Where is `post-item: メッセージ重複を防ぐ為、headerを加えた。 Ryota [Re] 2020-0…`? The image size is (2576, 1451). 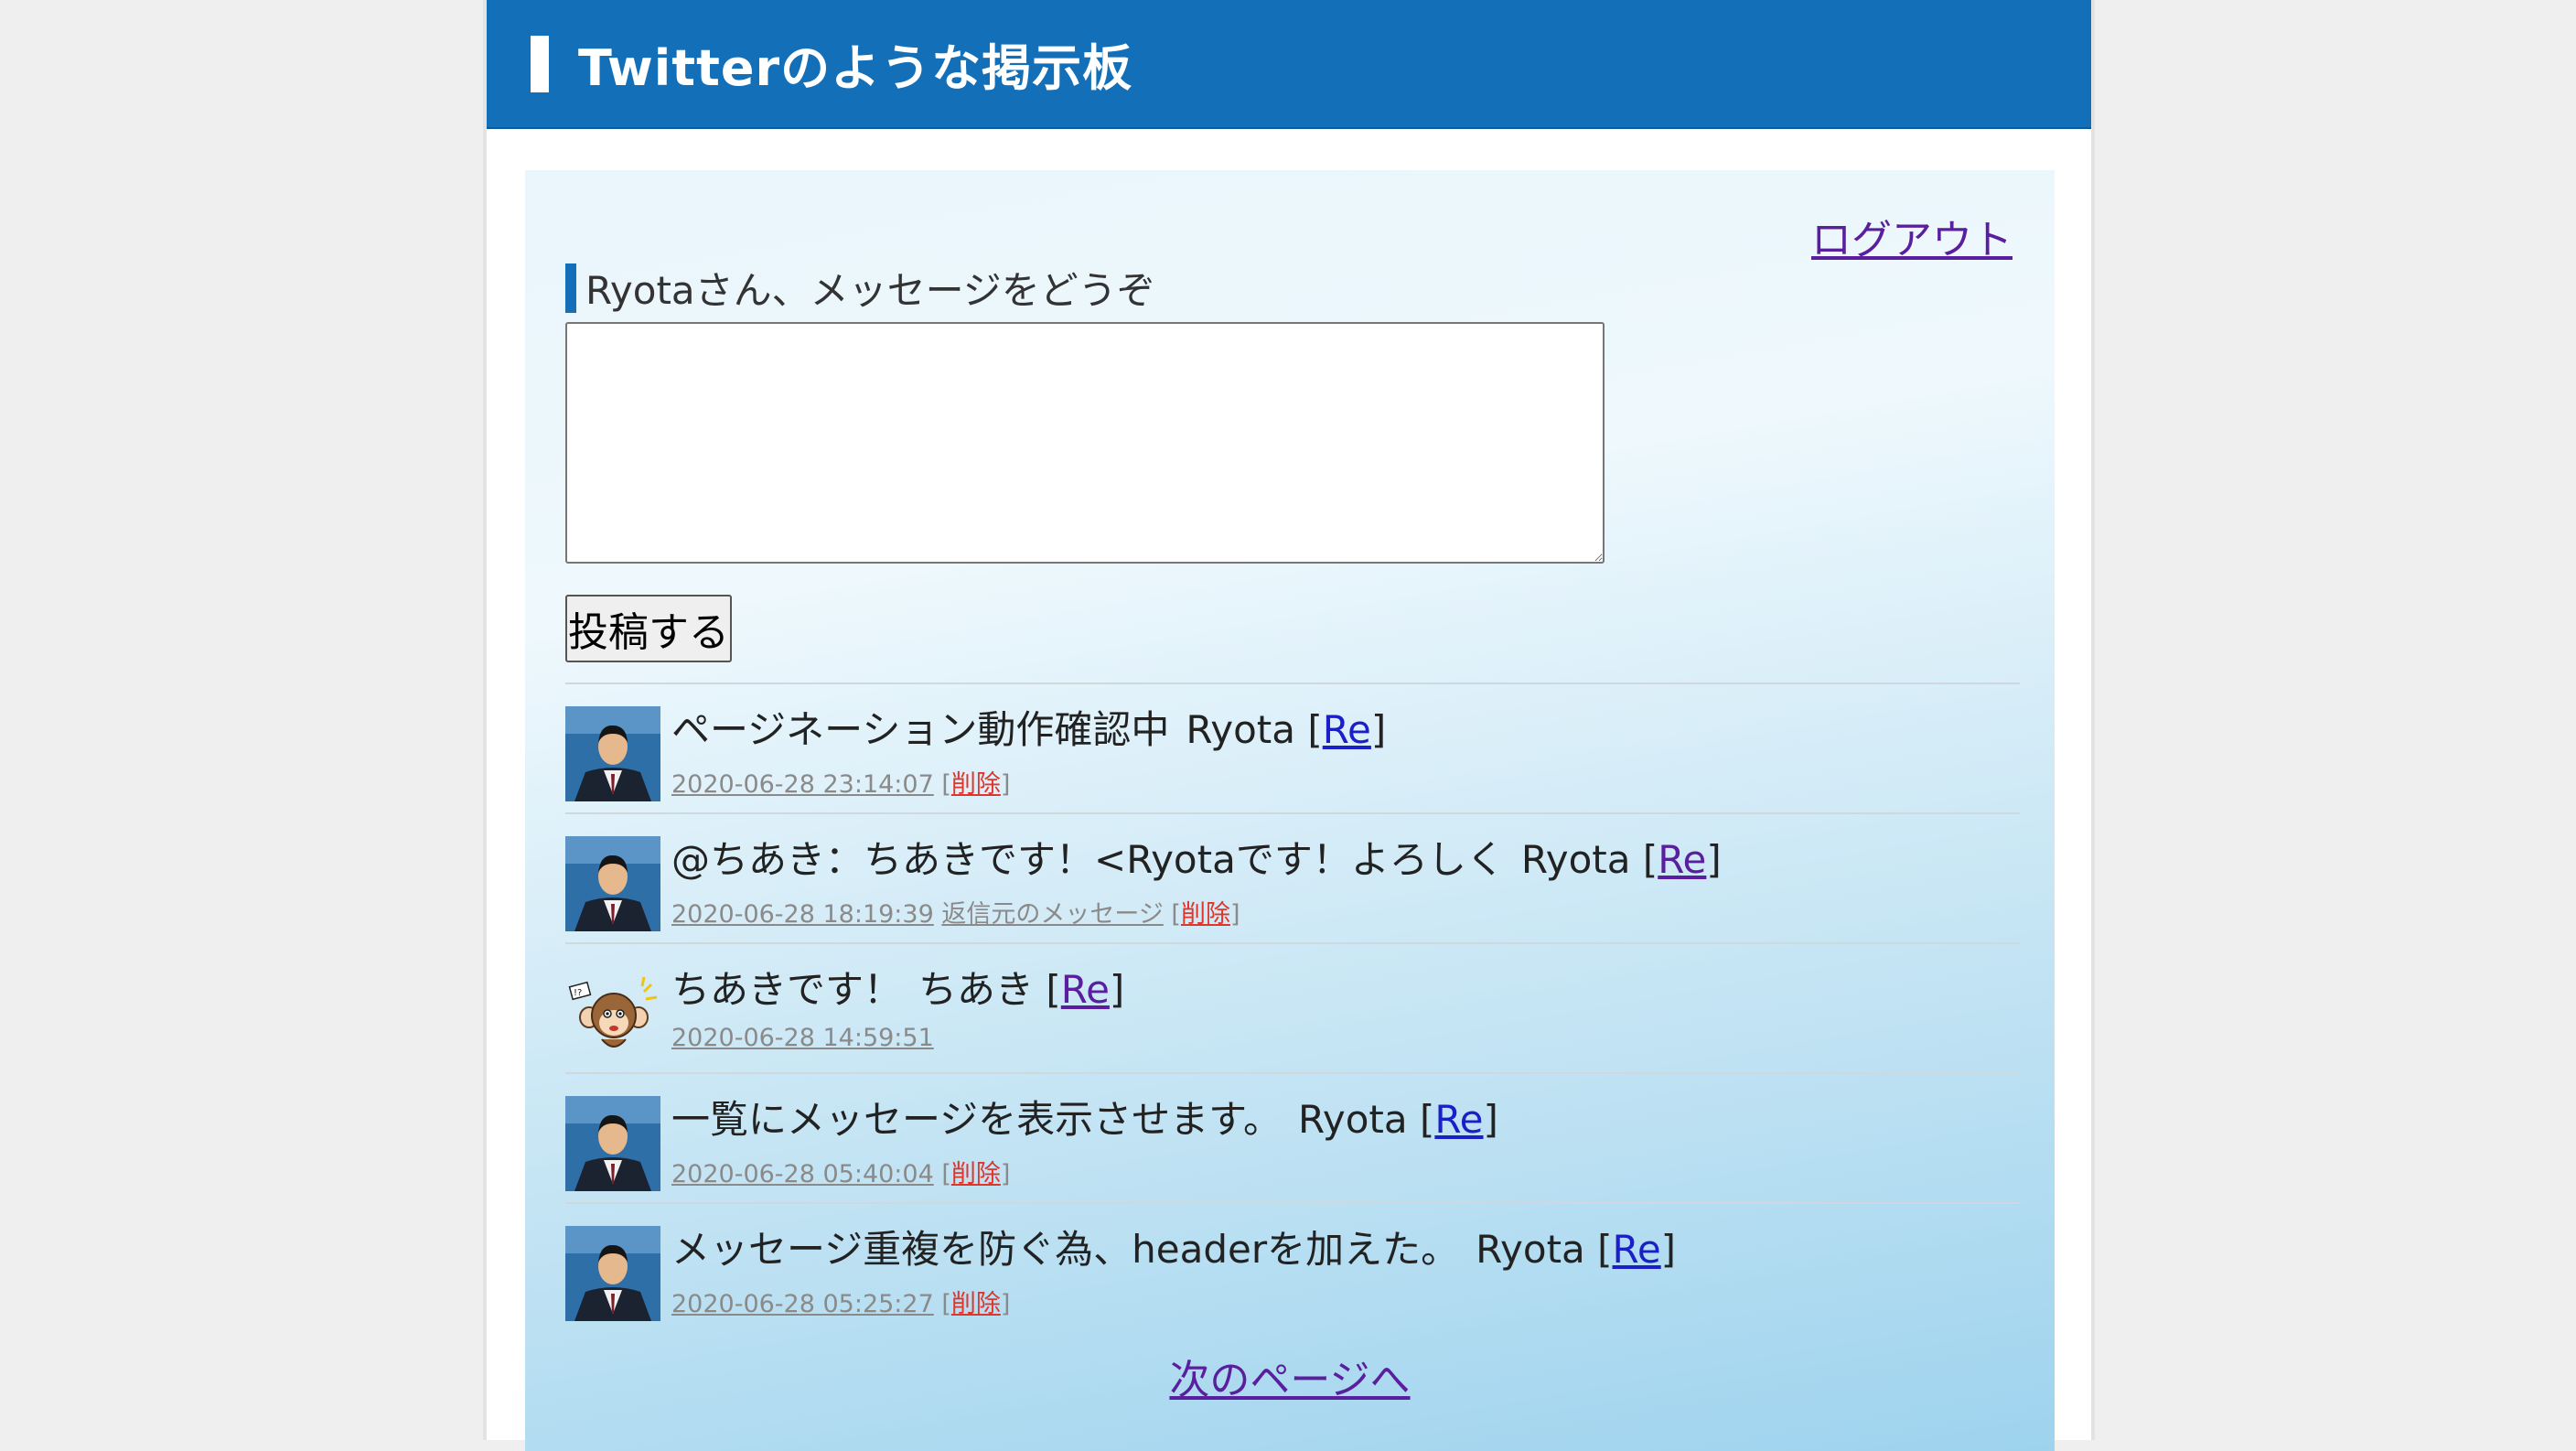
post-item: メッセージ重複を防ぐ為、headerを加えた。 Ryota [Re] 2020-0… is located at coordinates (1292, 1267).